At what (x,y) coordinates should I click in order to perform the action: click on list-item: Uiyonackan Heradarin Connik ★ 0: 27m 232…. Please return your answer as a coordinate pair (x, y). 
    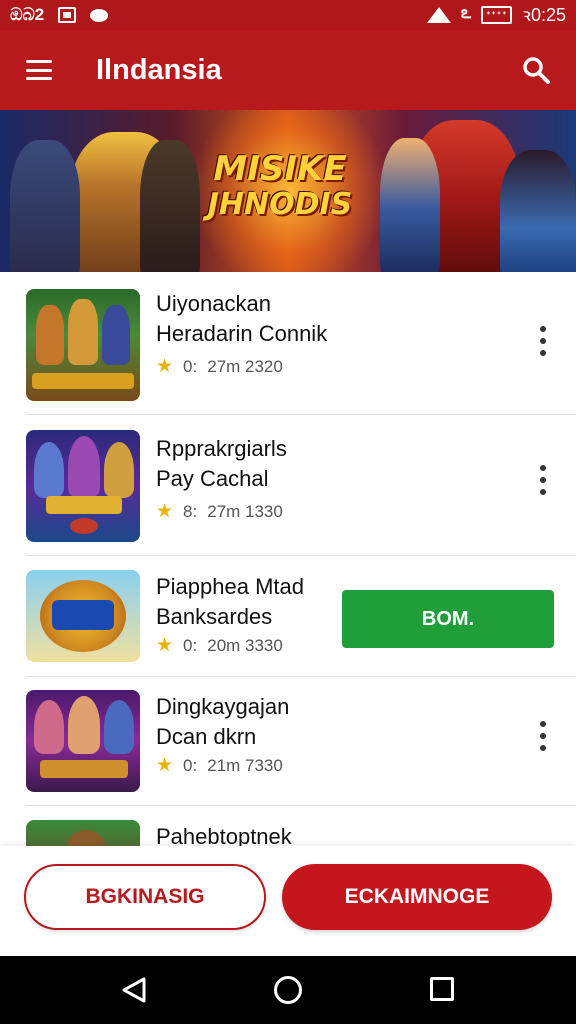
    Looking at the image, I should click on (288, 345).